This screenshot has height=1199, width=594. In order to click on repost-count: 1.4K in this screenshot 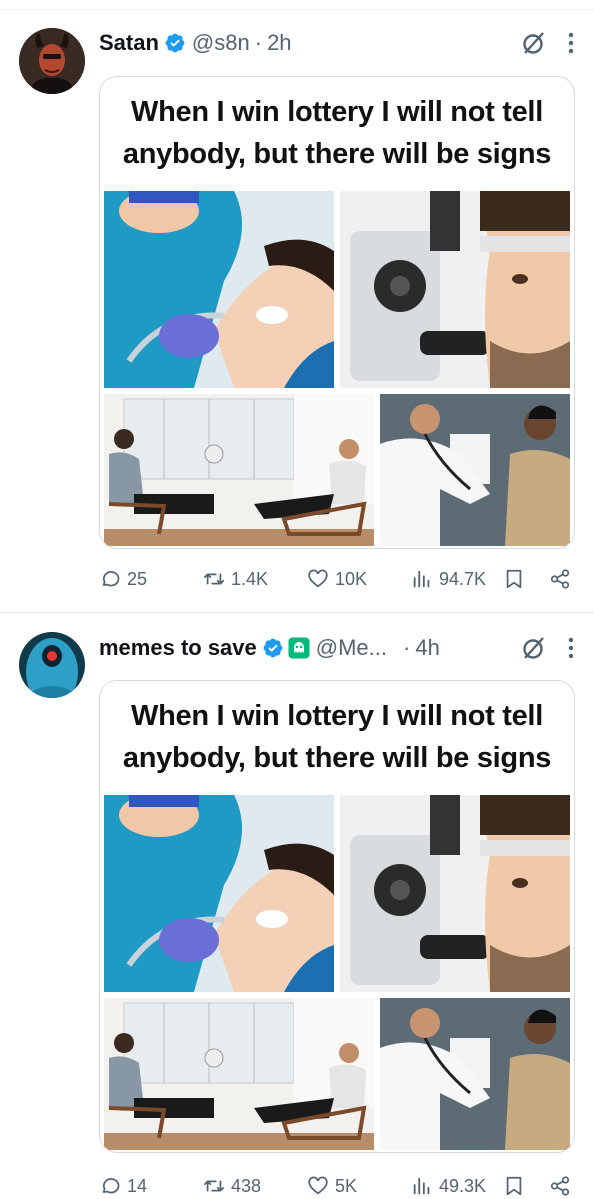, I will do `click(250, 578)`.